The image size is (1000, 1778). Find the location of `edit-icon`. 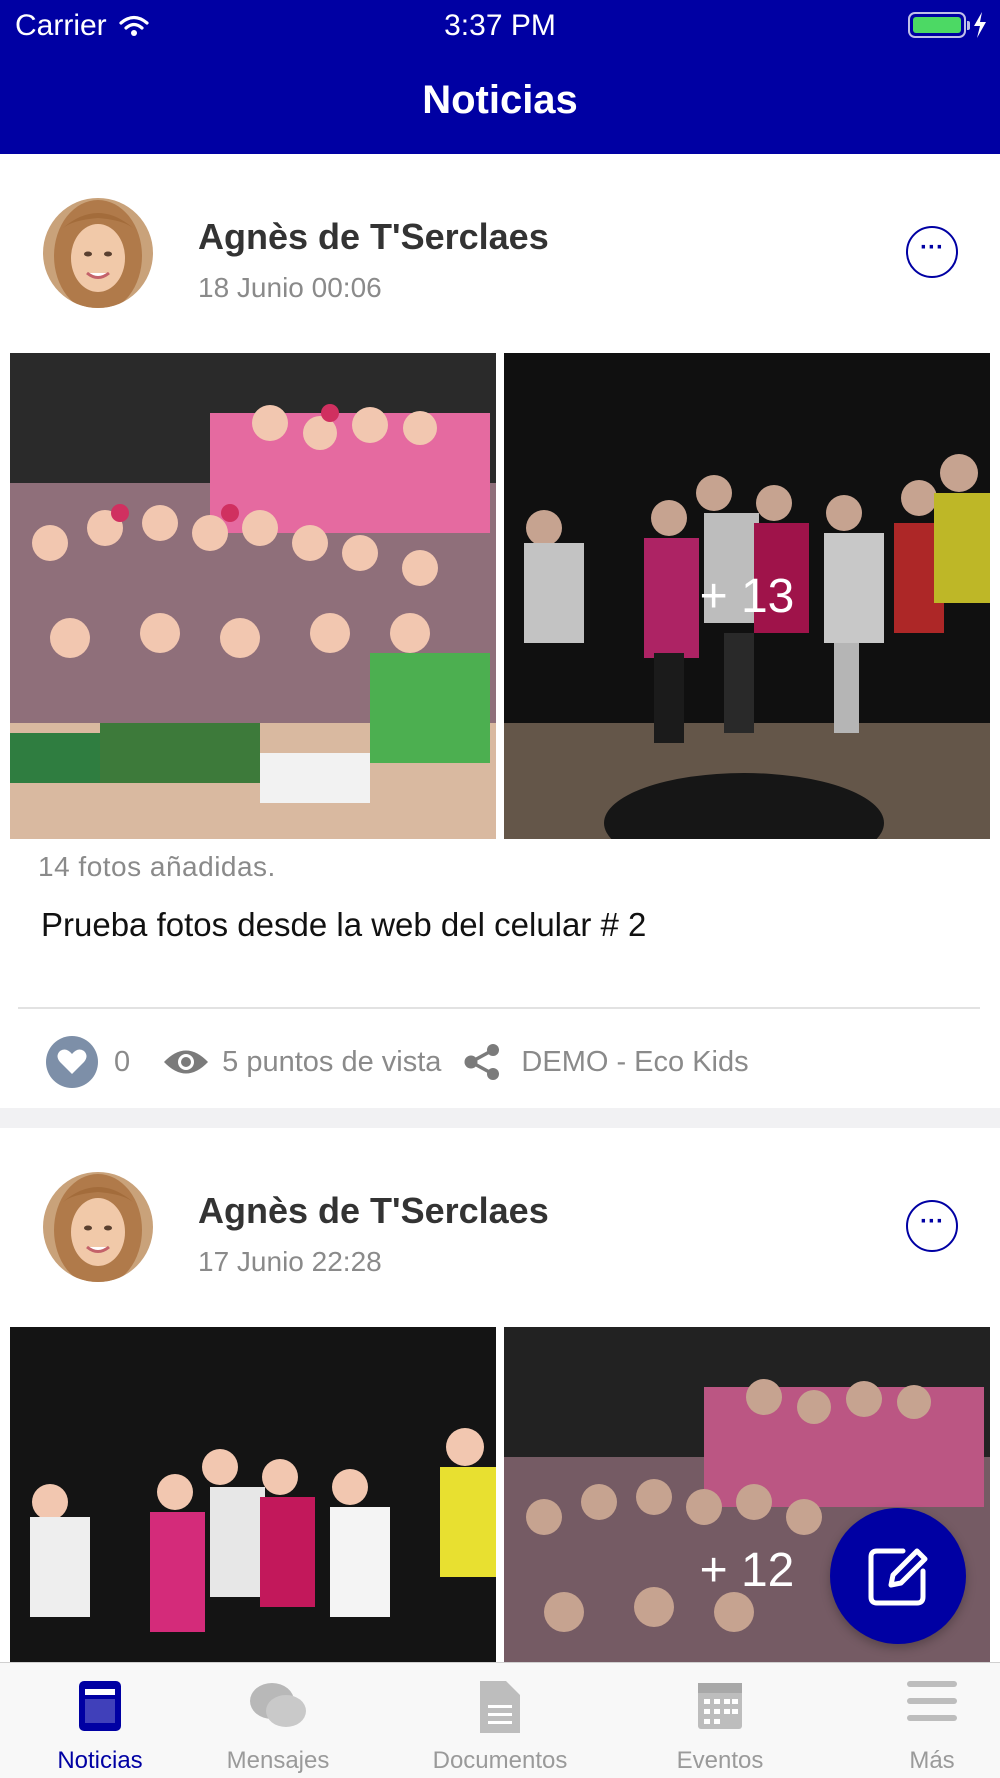

edit-icon is located at coordinates (898, 1577).